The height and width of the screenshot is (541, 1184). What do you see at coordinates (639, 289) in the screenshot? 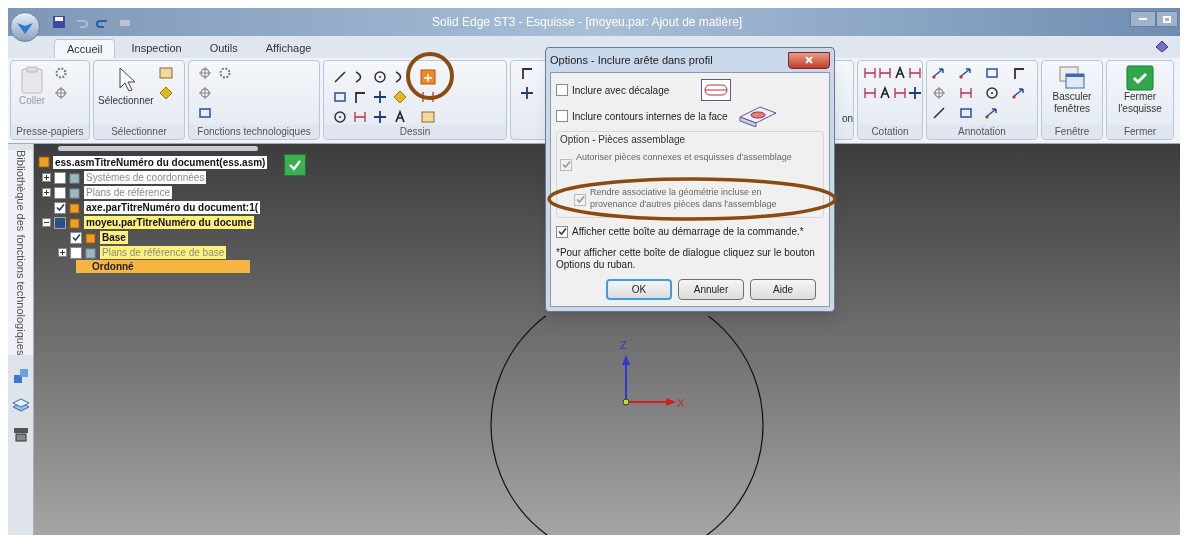
I see `dialog-button: OK` at bounding box center [639, 289].